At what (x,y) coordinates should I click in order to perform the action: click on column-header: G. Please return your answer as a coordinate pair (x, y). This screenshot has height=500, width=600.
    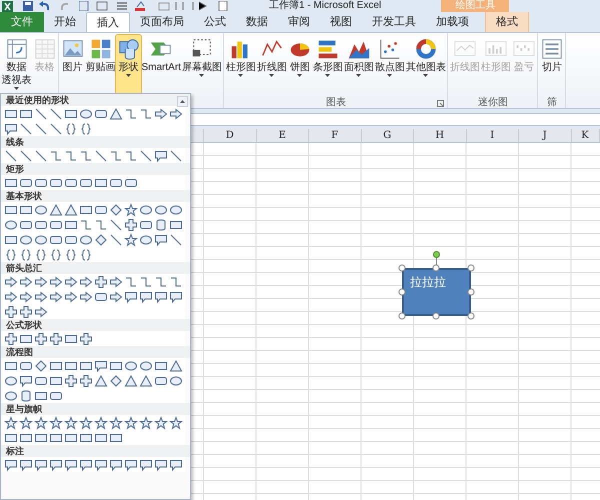
    Looking at the image, I should click on (388, 135).